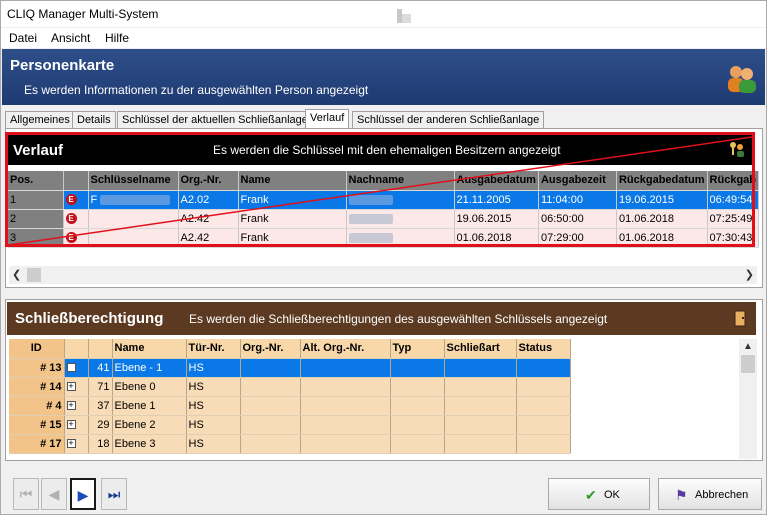 This screenshot has width=767, height=515. Describe the element at coordinates (448, 120) in the screenshot. I see `tab-schluessel-andere: Schlüssel der anderen Schließanlage` at that location.